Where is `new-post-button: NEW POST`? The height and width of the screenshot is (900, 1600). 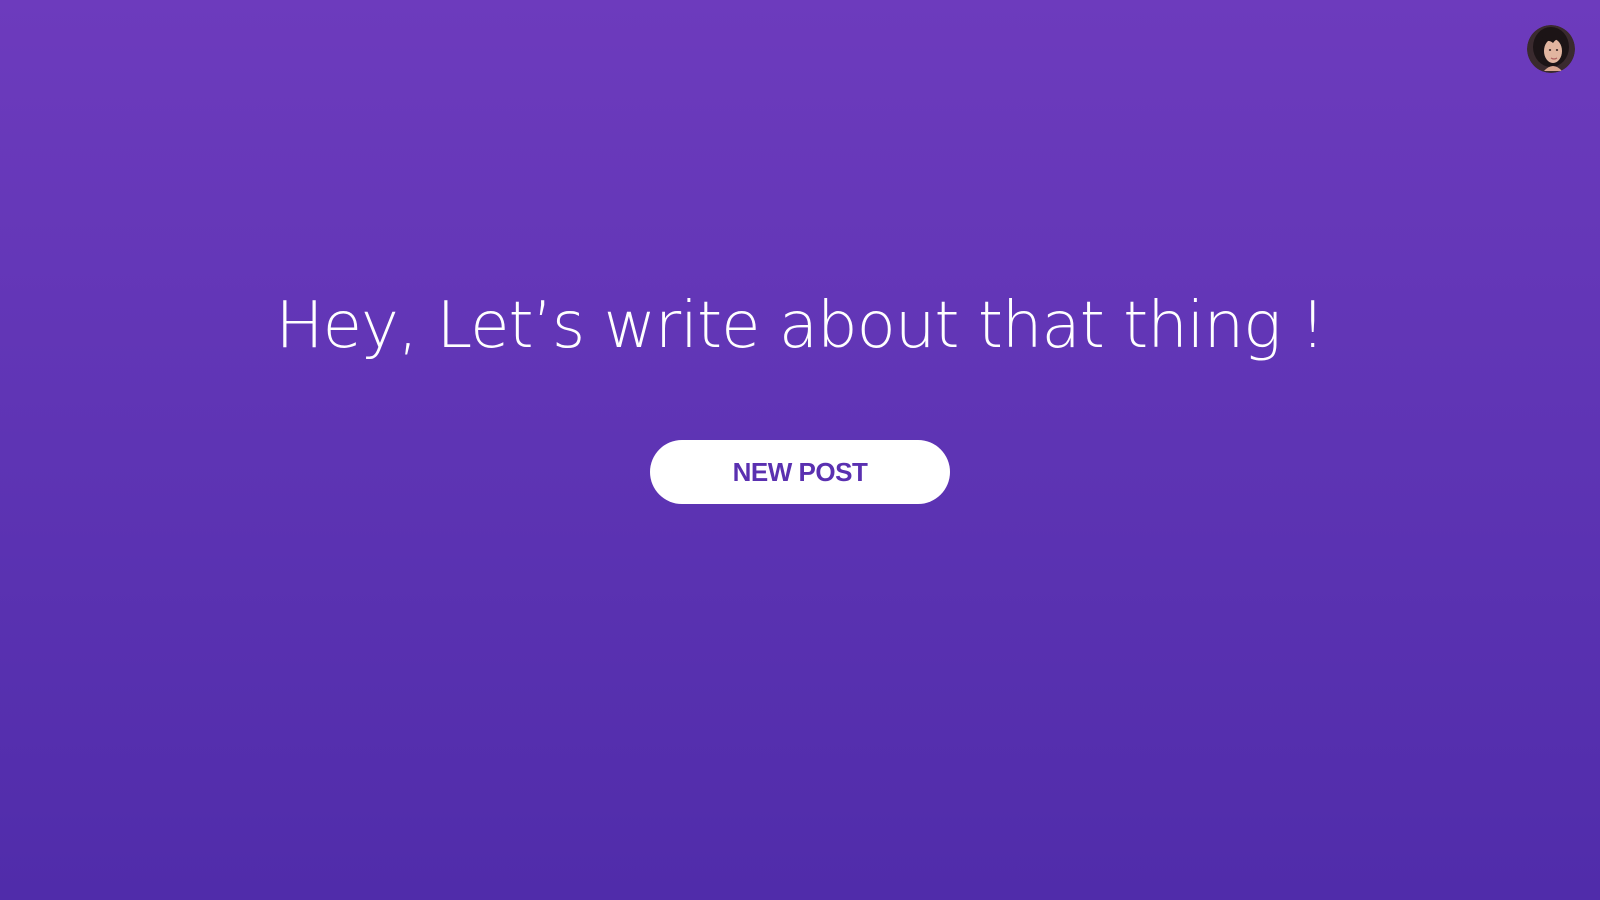
new-post-button: NEW POST is located at coordinates (800, 472).